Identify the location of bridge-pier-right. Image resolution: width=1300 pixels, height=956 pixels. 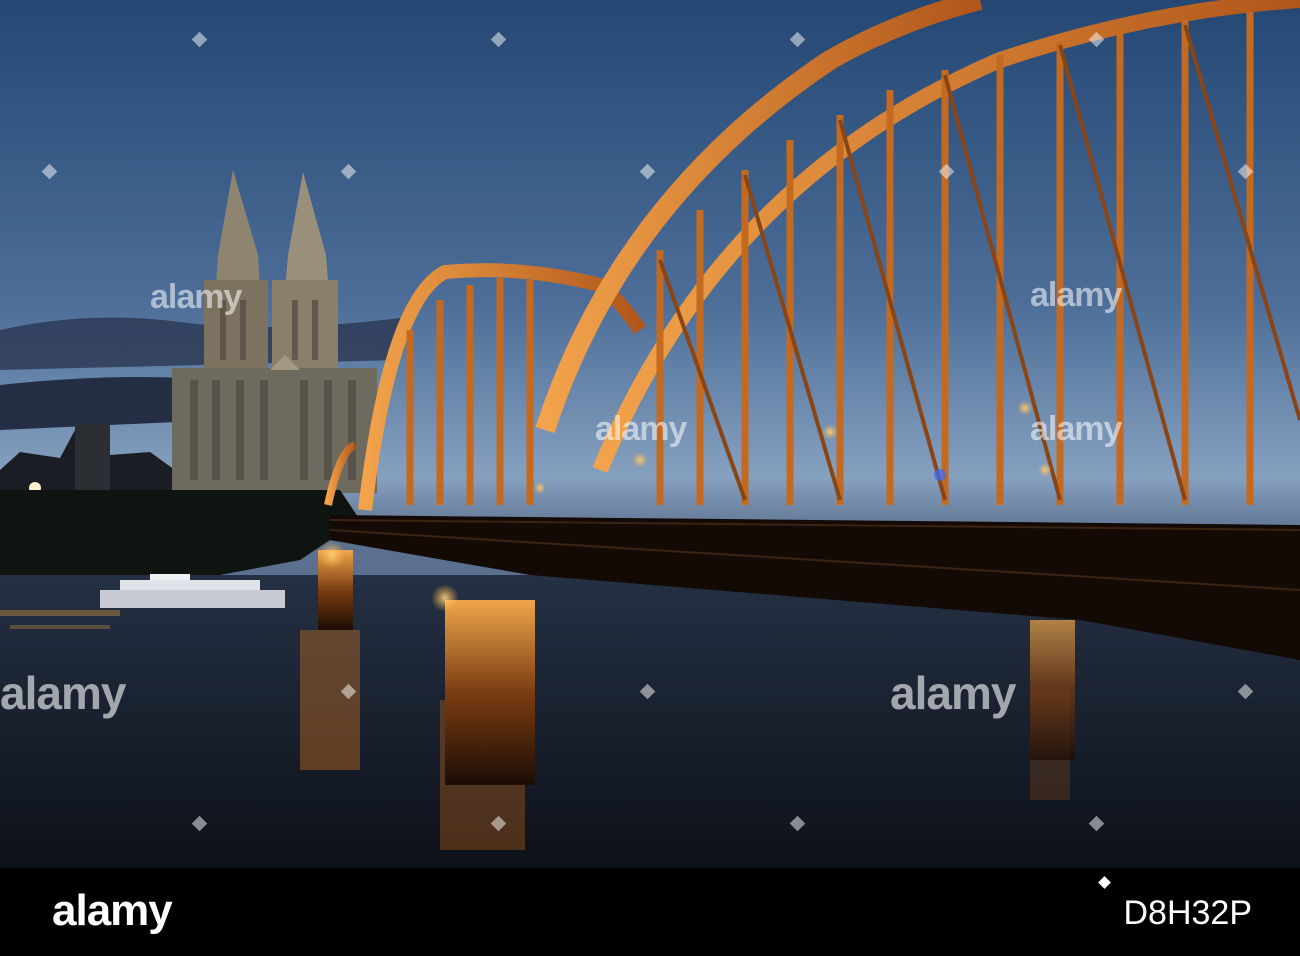
(1052, 690).